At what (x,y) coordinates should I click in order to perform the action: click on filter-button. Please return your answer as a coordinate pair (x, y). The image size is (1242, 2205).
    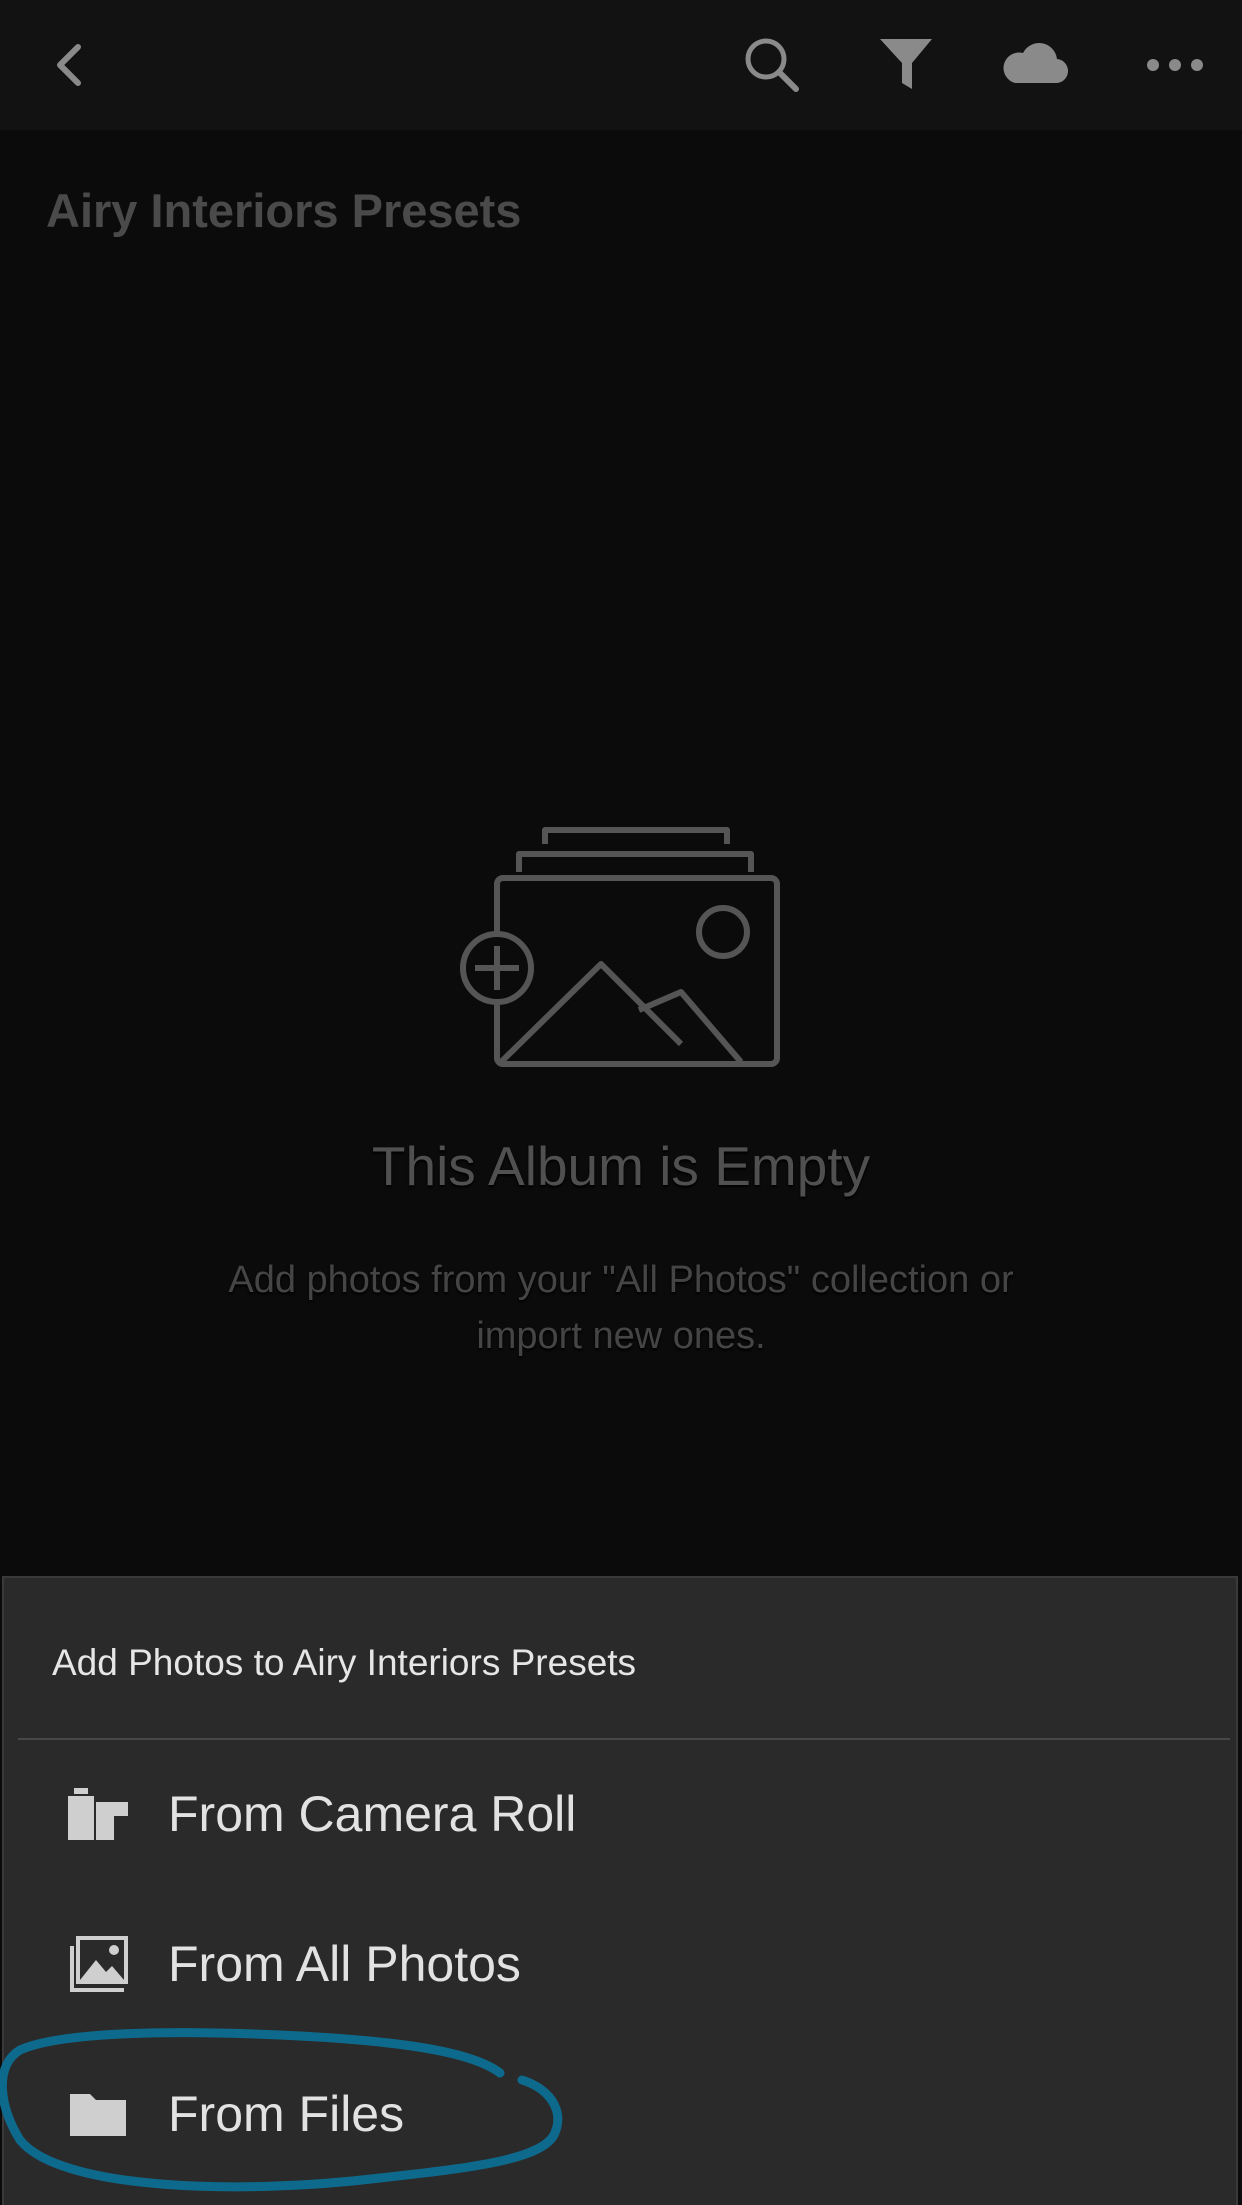
    Looking at the image, I should click on (906, 65).